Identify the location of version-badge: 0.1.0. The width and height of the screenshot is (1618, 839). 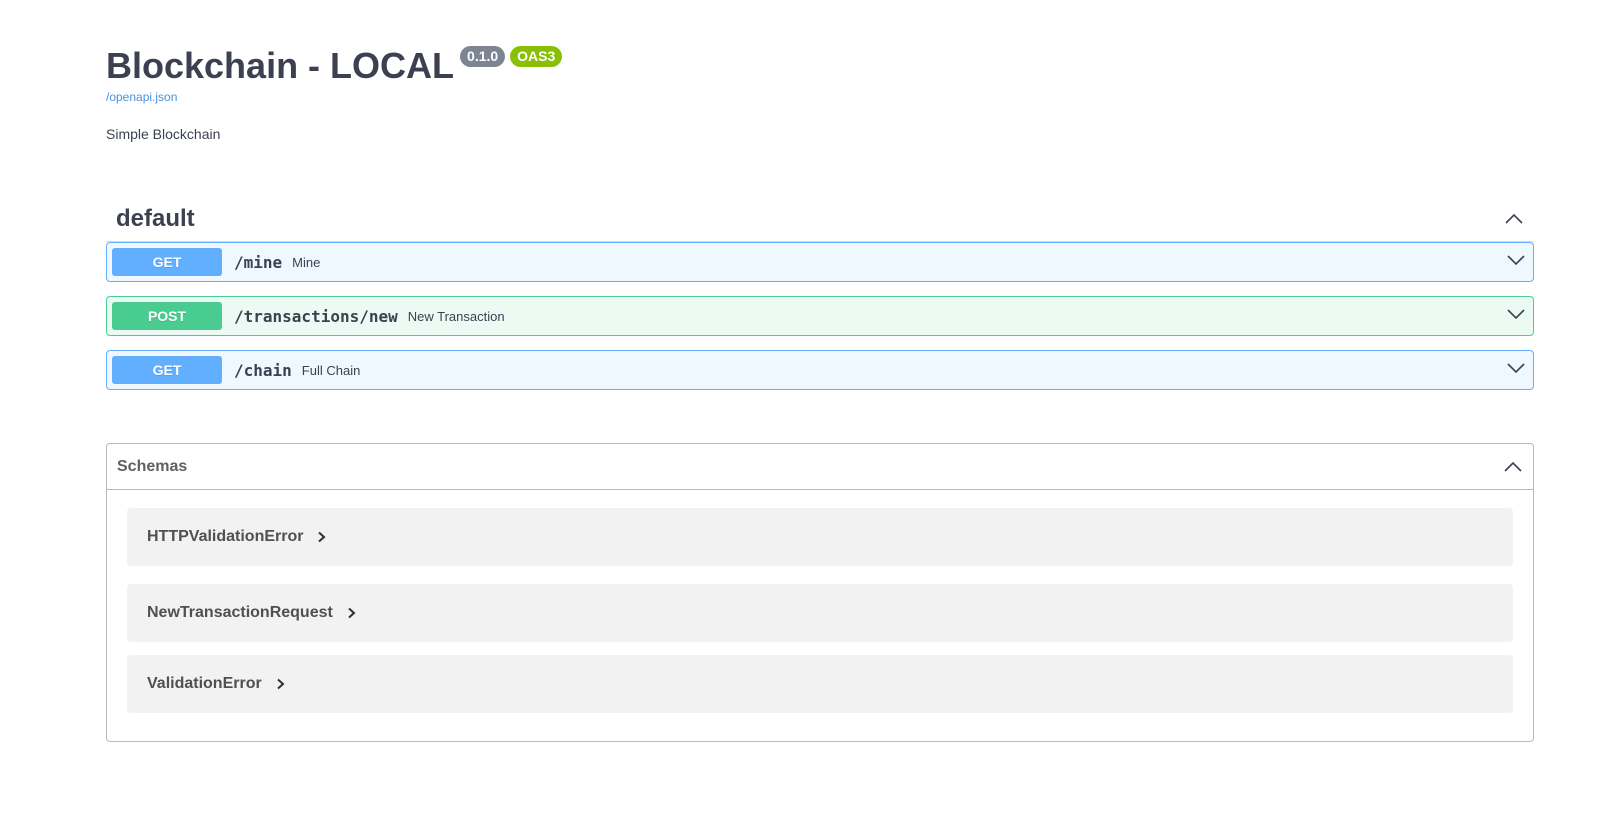
(483, 56).